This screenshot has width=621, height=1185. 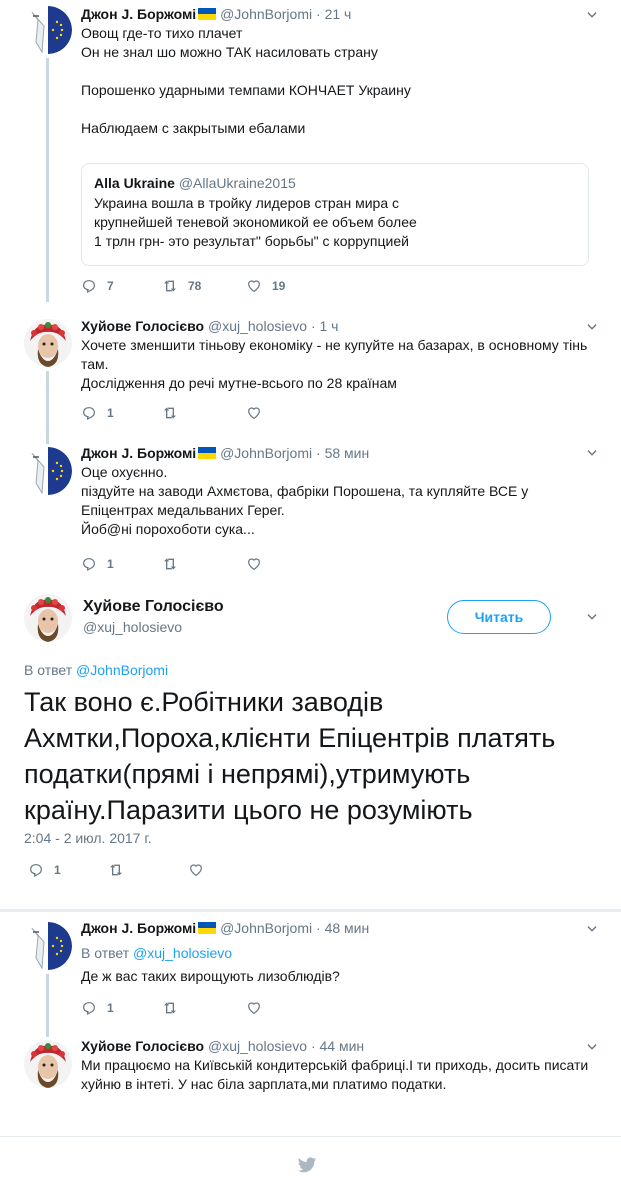 What do you see at coordinates (97, 286) in the screenshot?
I see `reply-button: 7` at bounding box center [97, 286].